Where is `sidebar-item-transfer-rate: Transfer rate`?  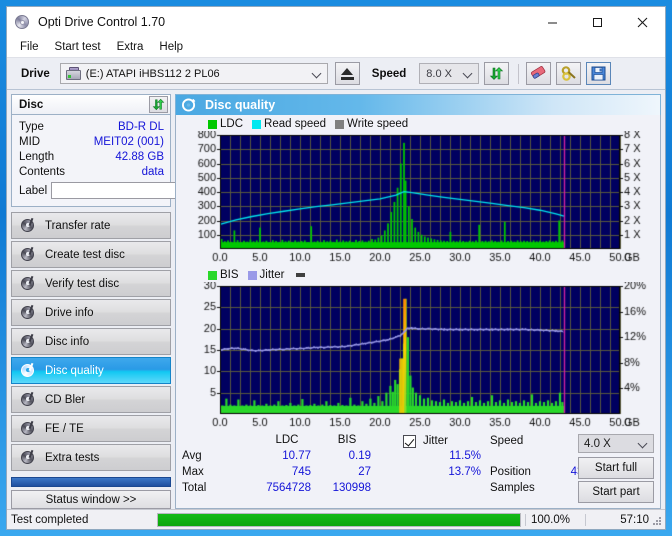 sidebar-item-transfer-rate: Transfer rate is located at coordinates (91, 225).